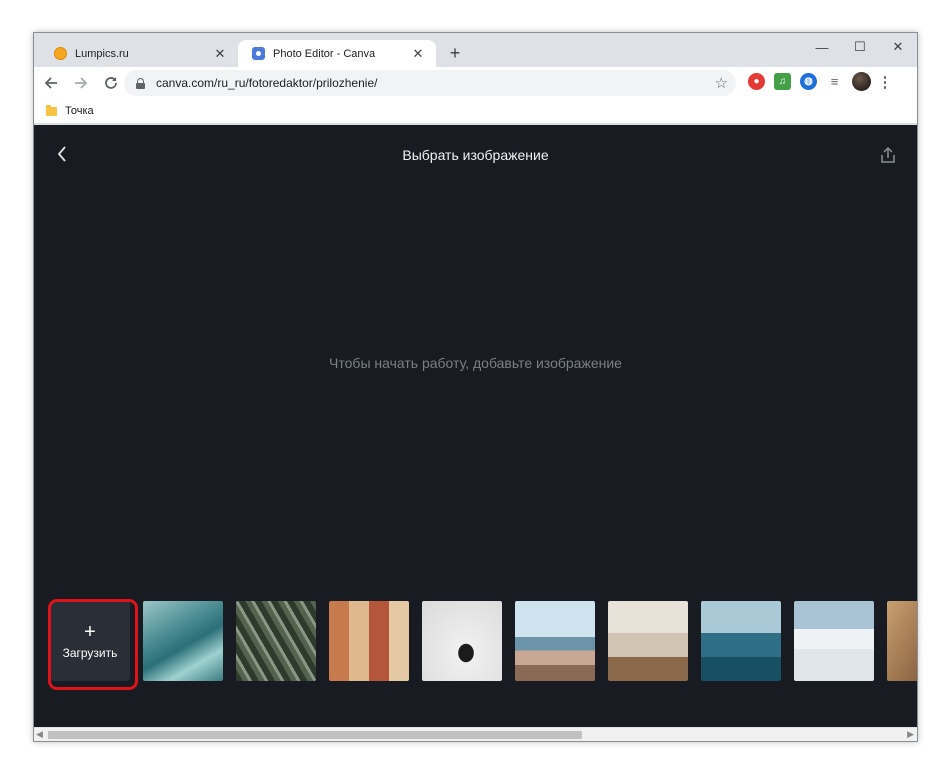 The width and height of the screenshot is (950, 775). I want to click on close-window-button: ✕, so click(898, 47).